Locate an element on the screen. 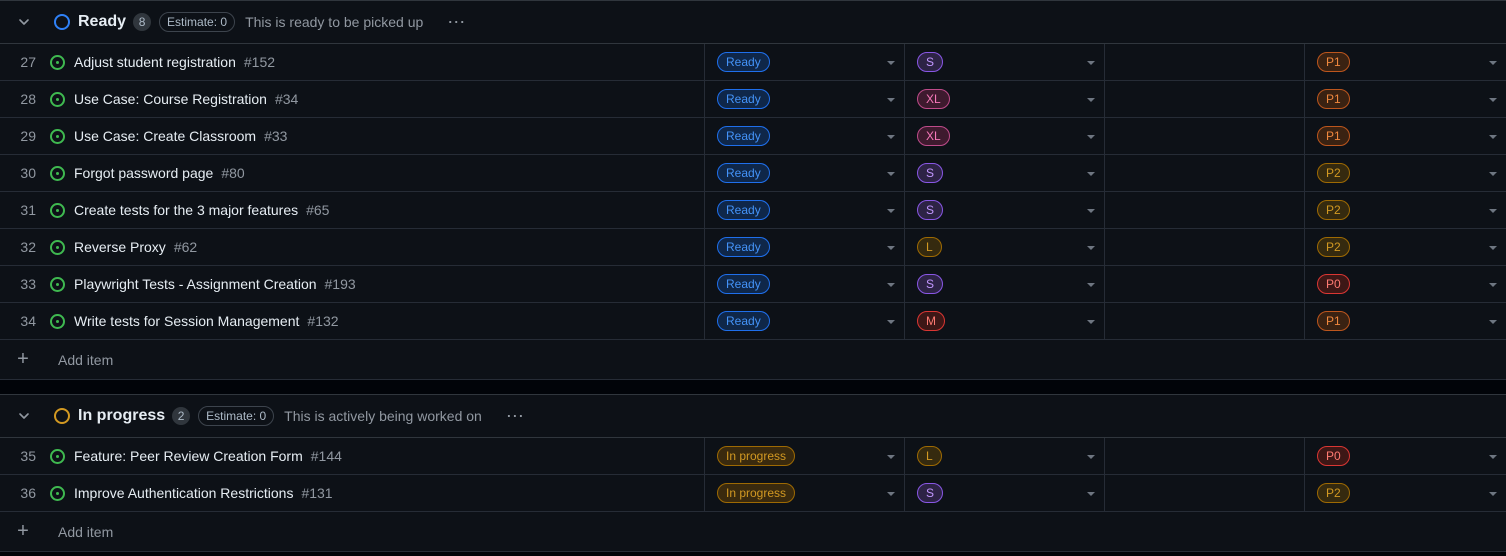 The image size is (1506, 556). issue-title-link: Create tests for the 3 major features is located at coordinates (186, 210).